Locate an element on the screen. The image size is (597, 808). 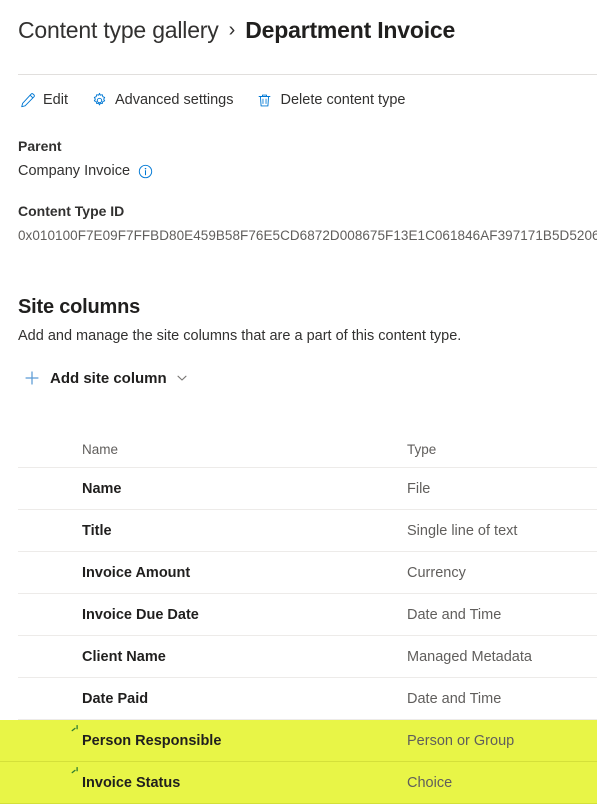
edit-button: Edit is located at coordinates (43, 100).